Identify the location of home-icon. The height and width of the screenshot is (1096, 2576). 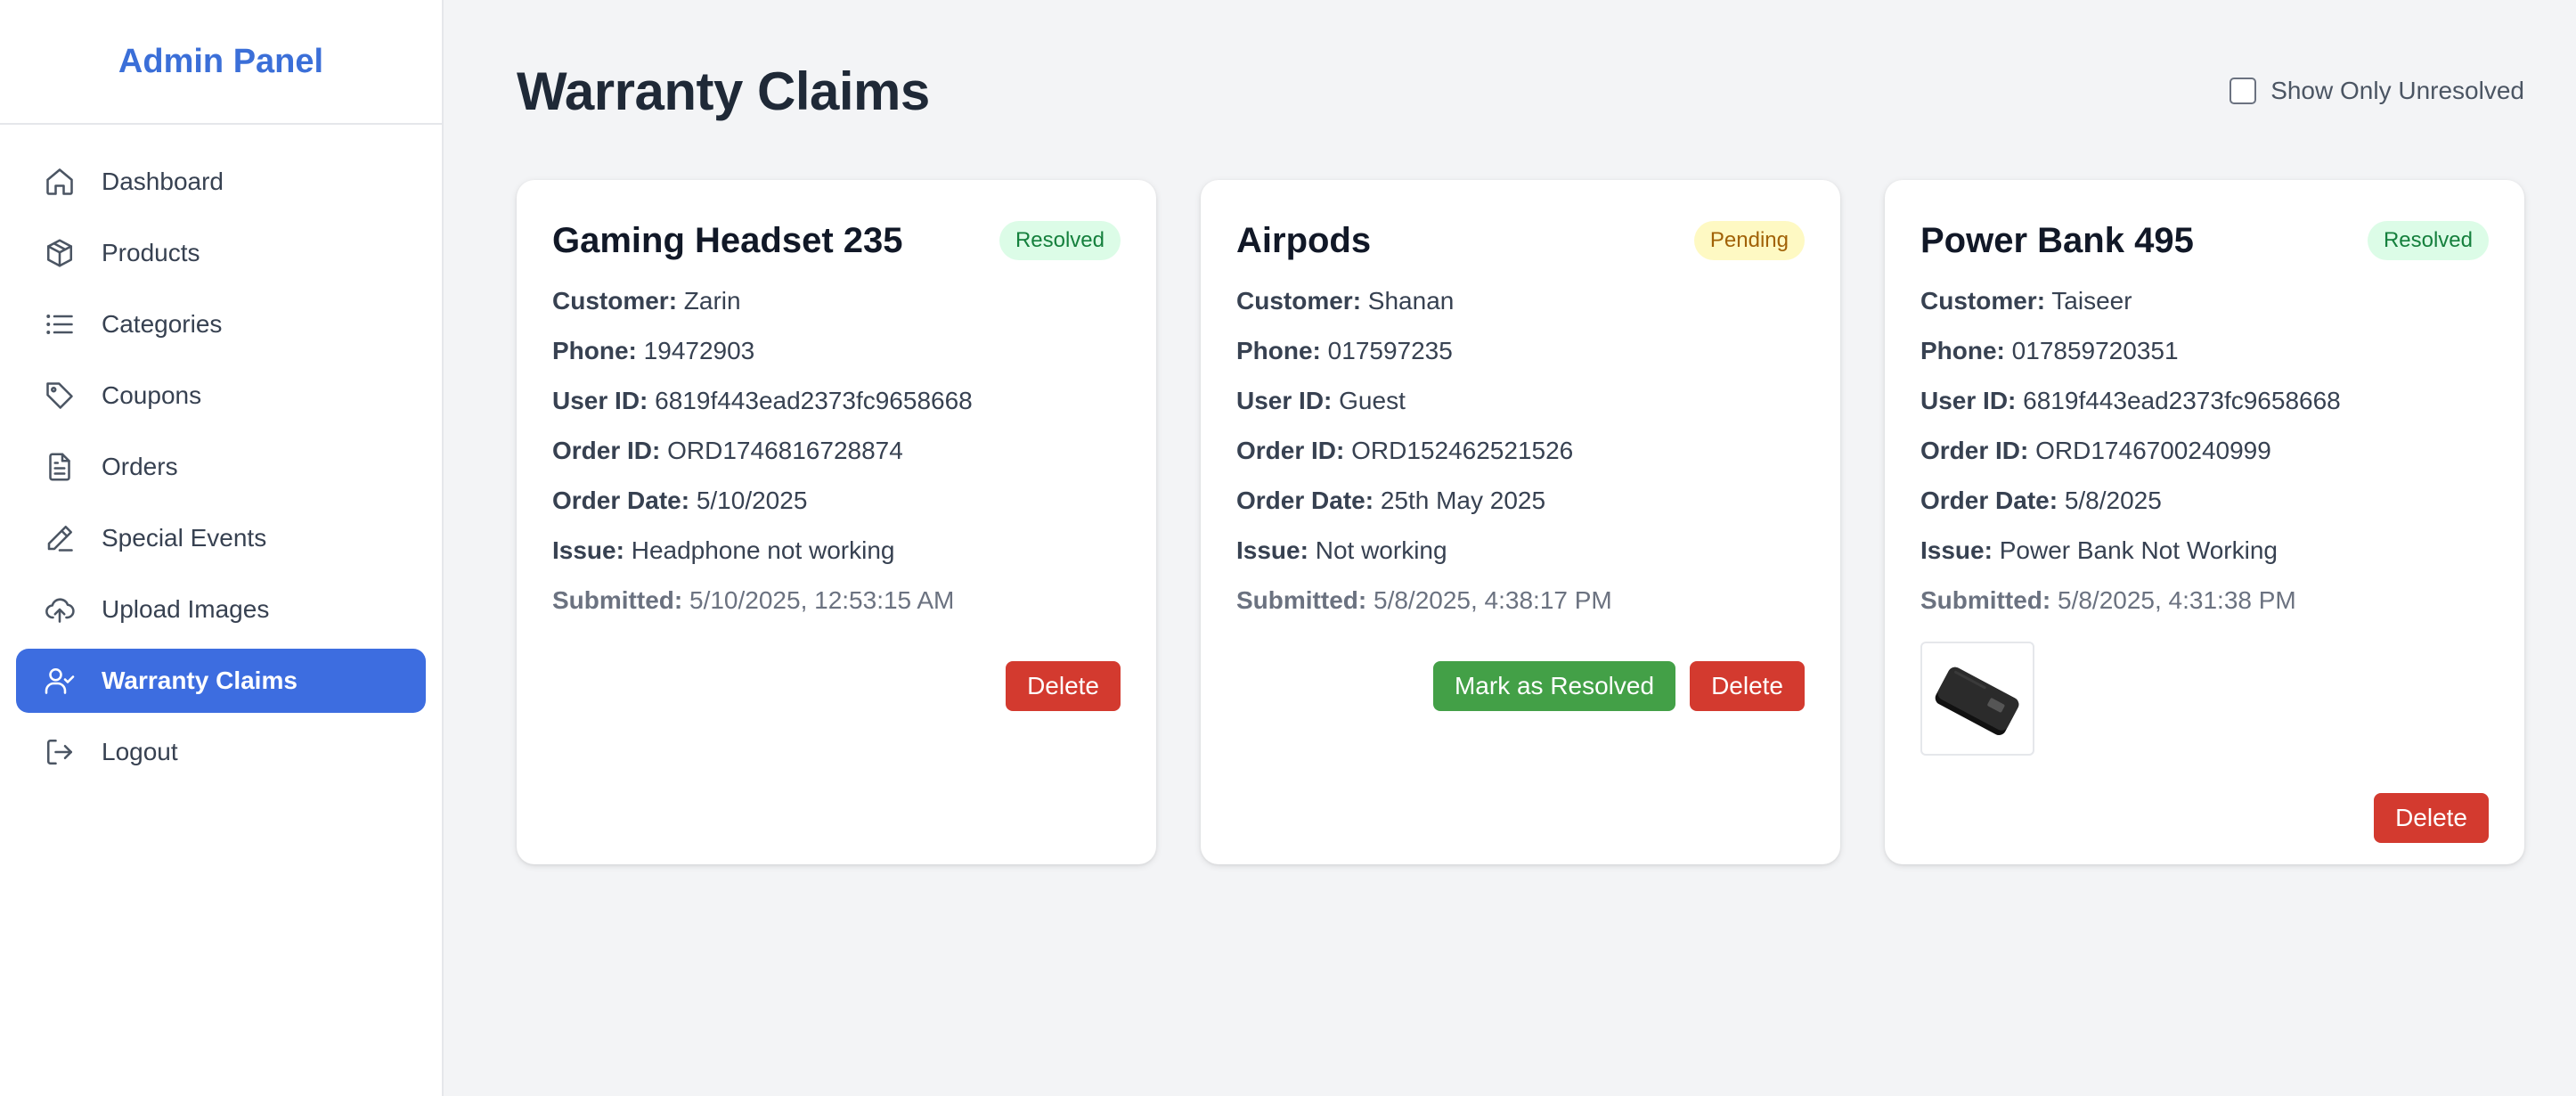
(60, 182).